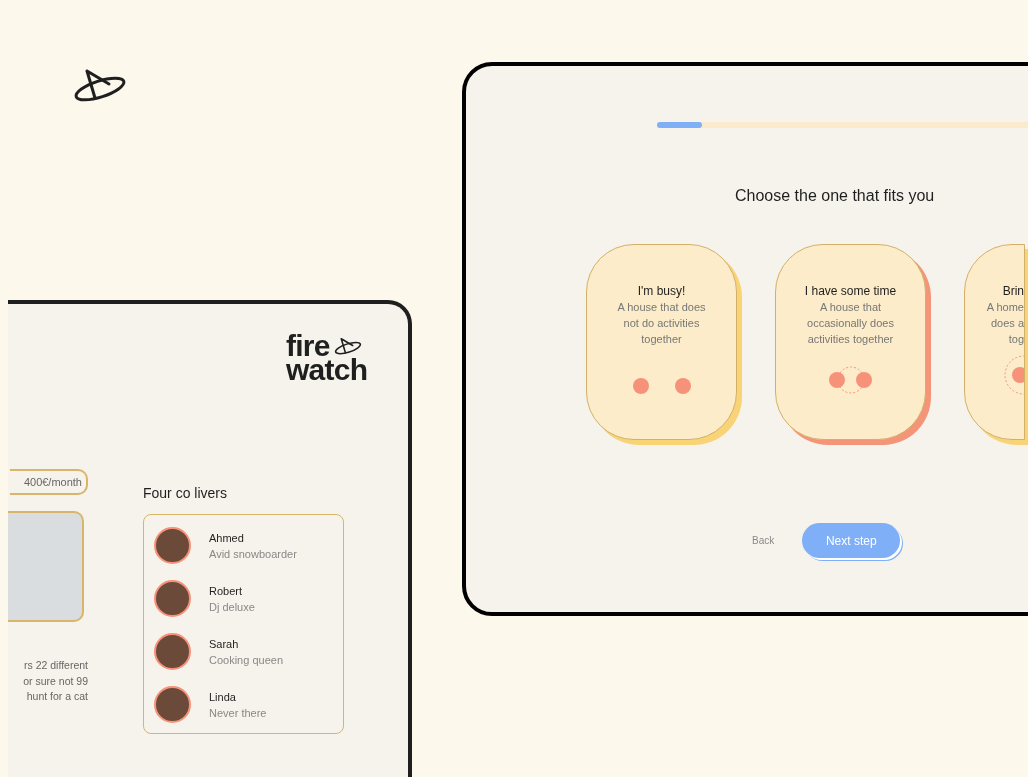  I want to click on option-description-line: not do activities, so click(661, 323).